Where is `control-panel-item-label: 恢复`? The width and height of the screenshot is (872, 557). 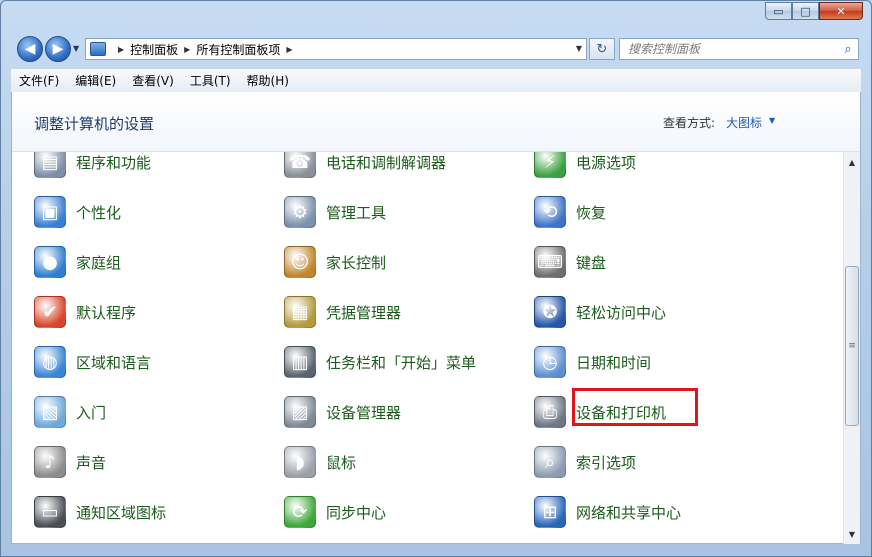 control-panel-item-label: 恢复 is located at coordinates (591, 212).